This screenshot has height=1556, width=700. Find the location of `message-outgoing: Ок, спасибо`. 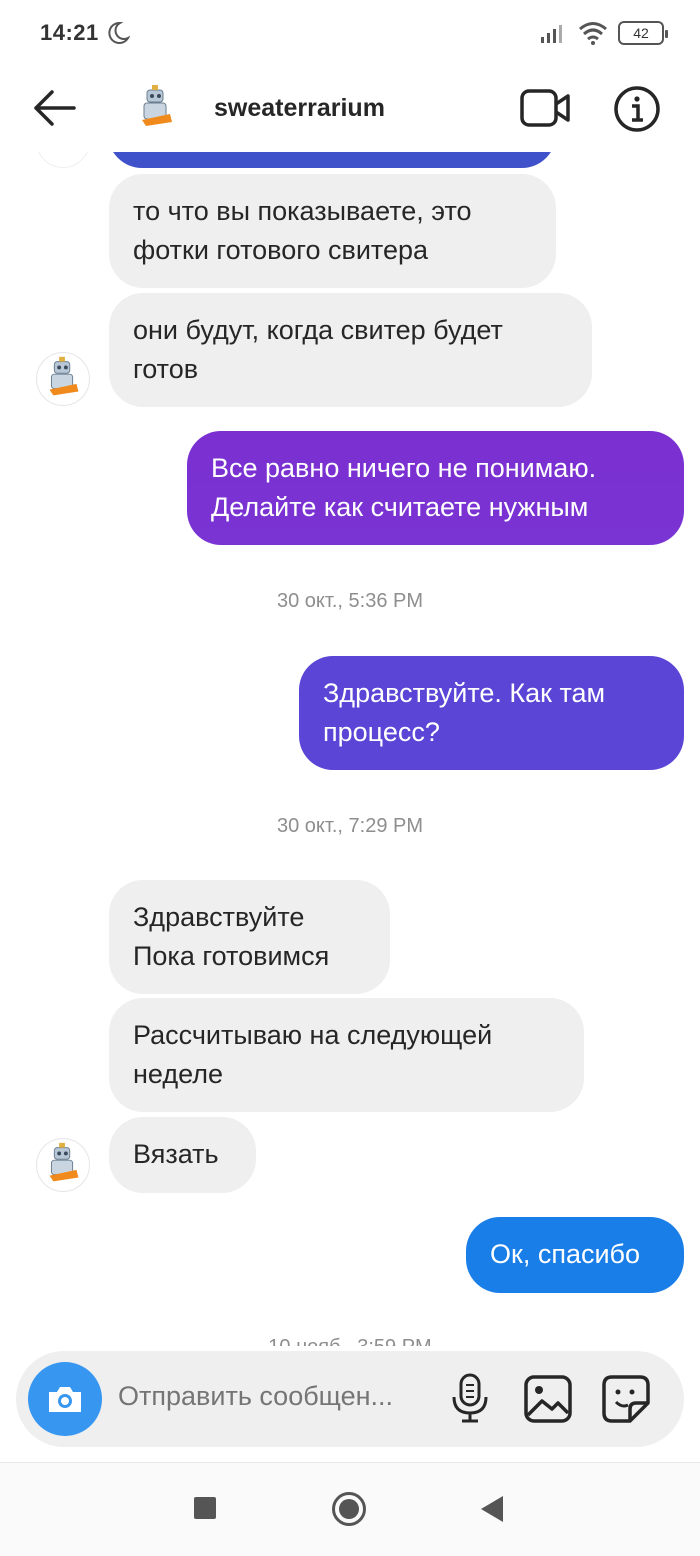

message-outgoing: Ок, спасибо is located at coordinates (575, 1255).